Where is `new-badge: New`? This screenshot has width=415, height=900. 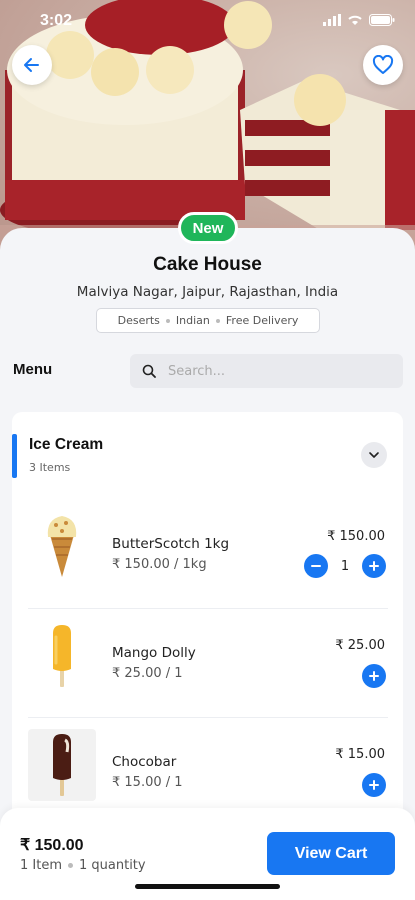 new-badge: New is located at coordinates (208, 228).